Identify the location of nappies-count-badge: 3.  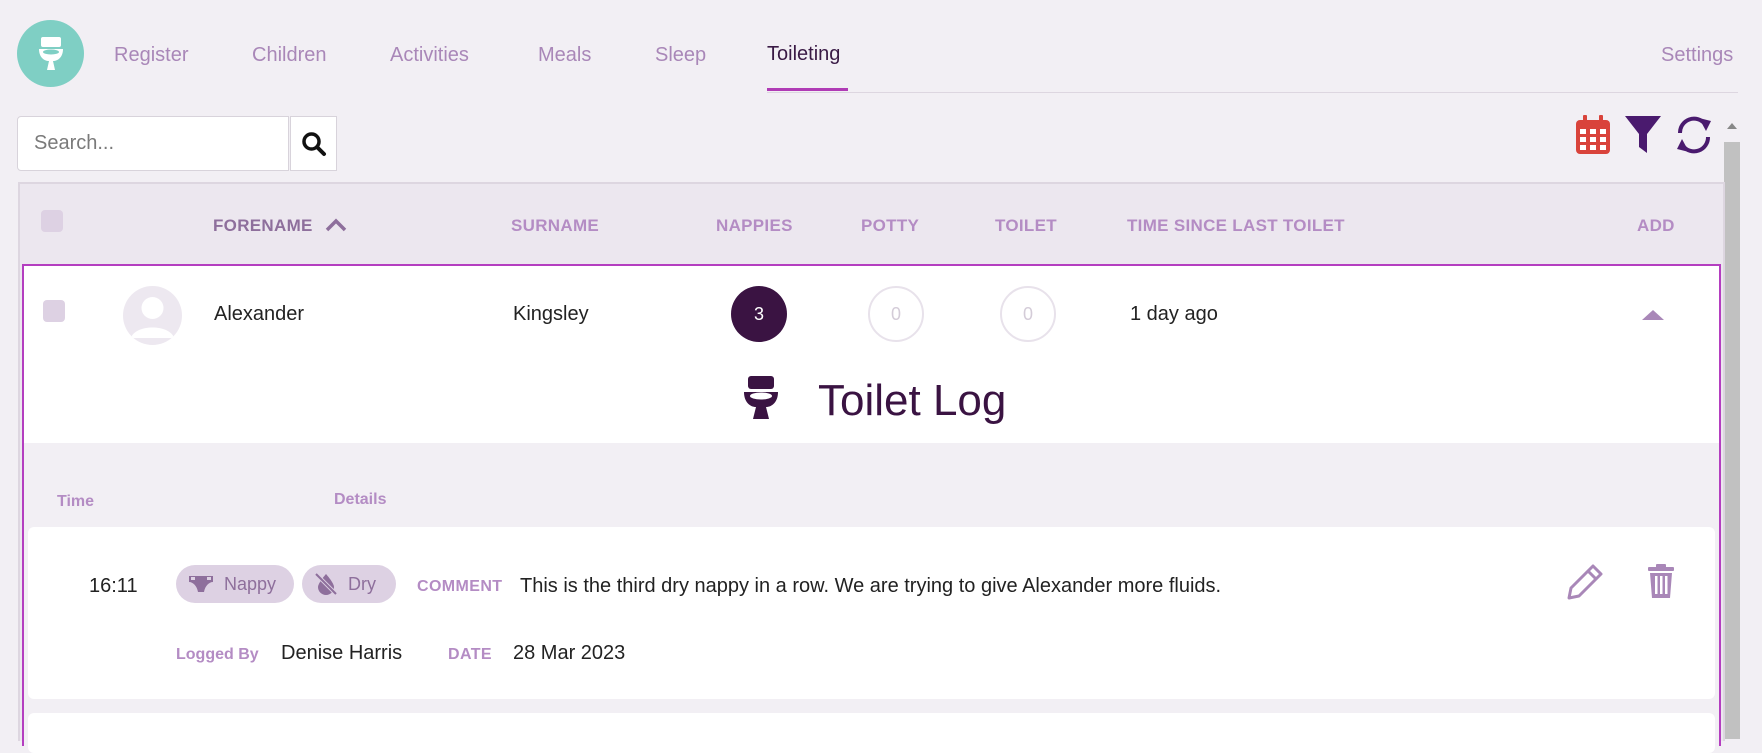
(759, 314).